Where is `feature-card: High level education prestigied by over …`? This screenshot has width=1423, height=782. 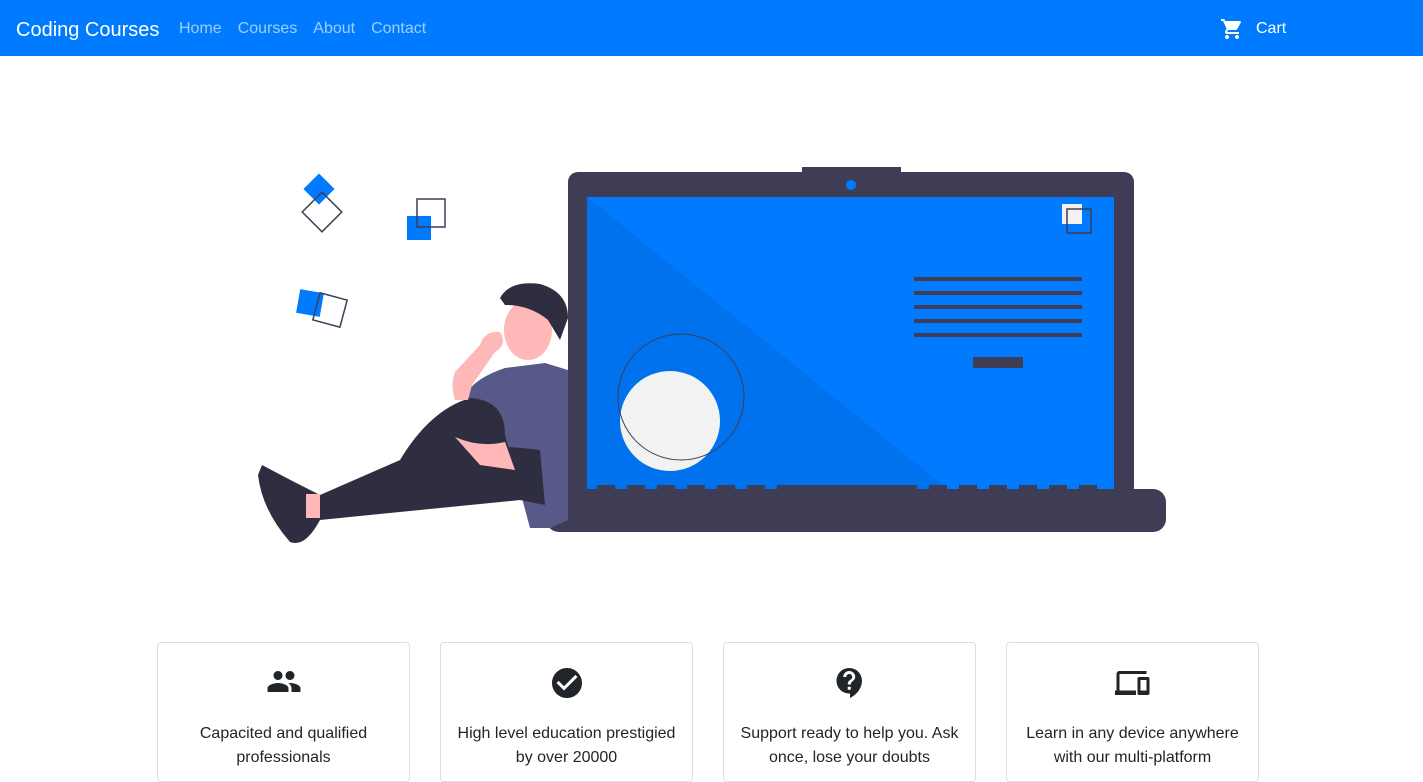
feature-card: High level education prestigied by over … is located at coordinates (566, 712).